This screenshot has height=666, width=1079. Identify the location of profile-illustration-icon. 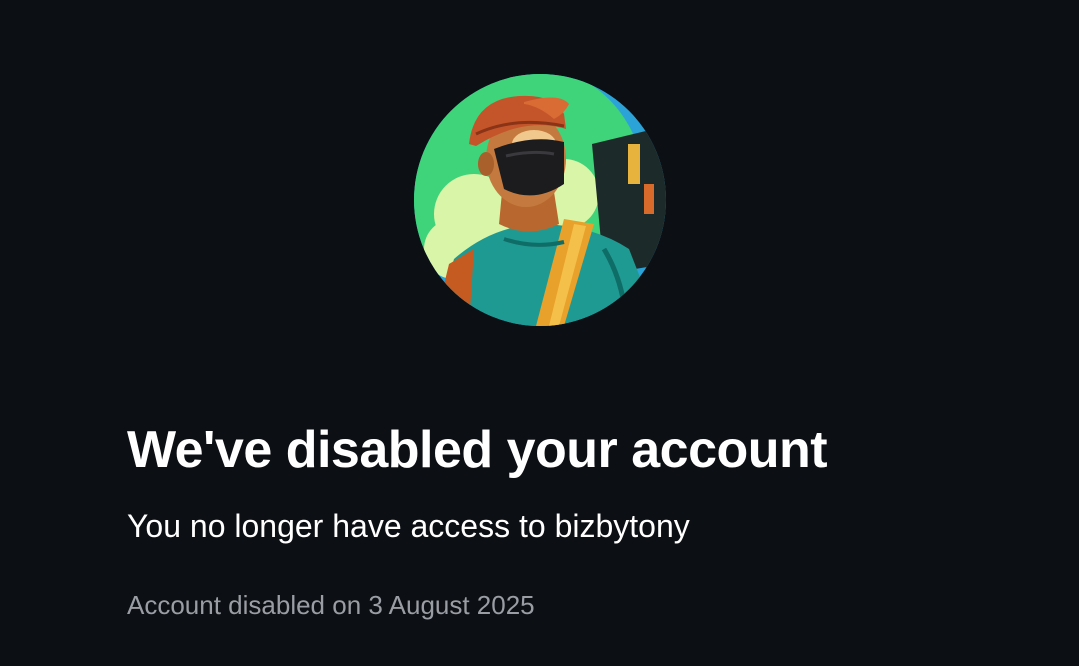
(540, 200).